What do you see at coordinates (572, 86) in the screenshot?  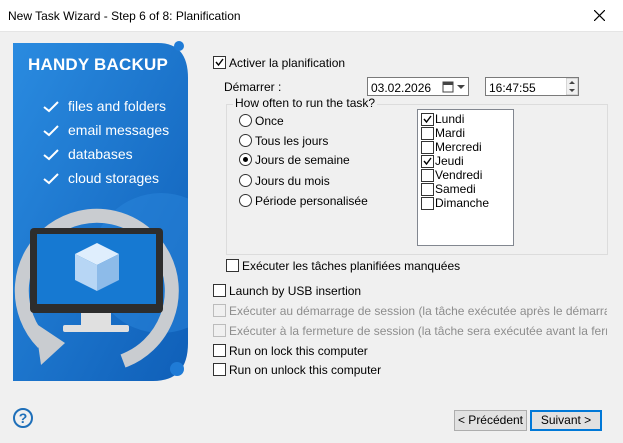 I see `spinner-arrows-icon` at bounding box center [572, 86].